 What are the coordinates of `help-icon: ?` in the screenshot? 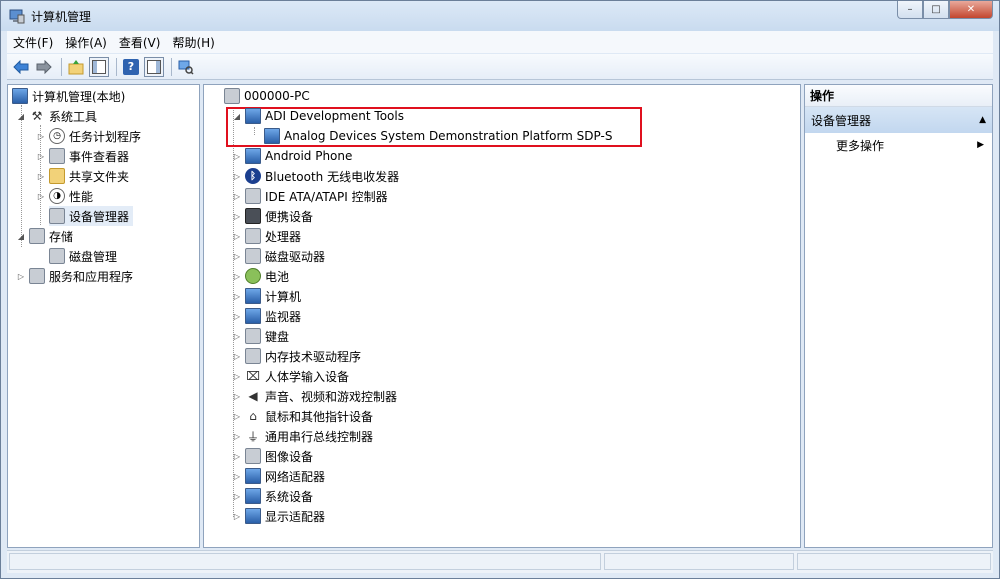 It's located at (131, 66).